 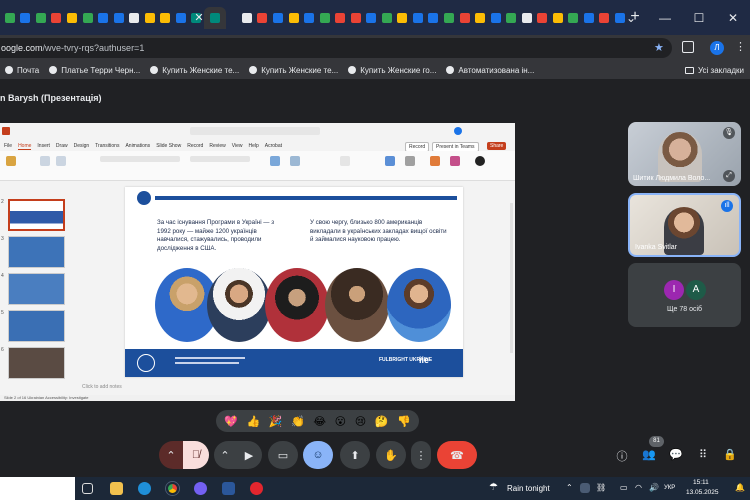 I want to click on reaction-emoji: 👏, so click(x=298, y=421).